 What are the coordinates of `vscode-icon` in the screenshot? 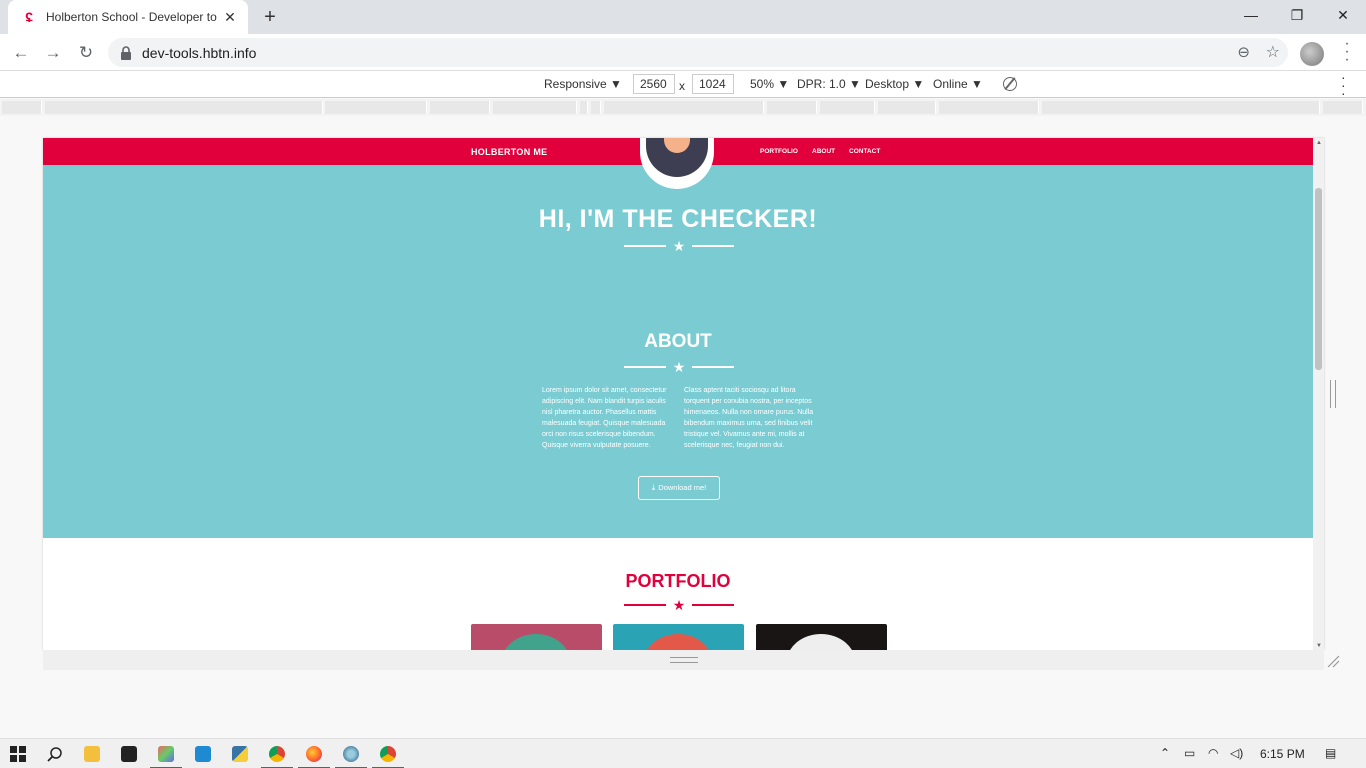 It's located at (203, 753).